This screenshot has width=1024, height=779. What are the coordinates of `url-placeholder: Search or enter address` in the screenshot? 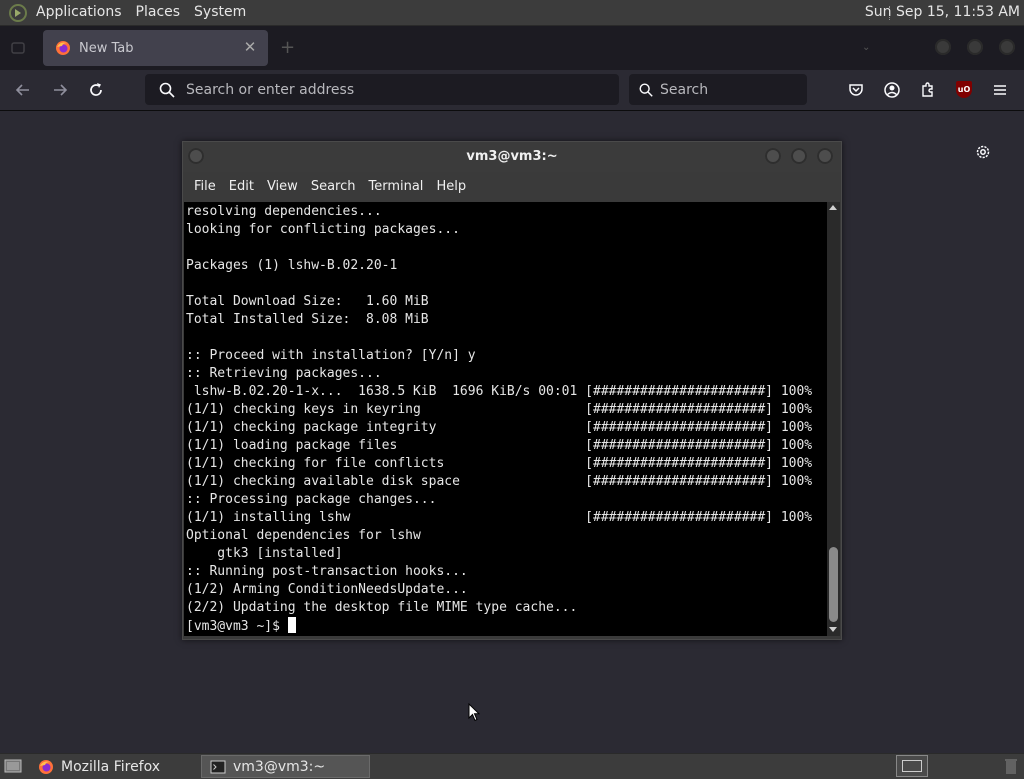 It's located at (270, 89).